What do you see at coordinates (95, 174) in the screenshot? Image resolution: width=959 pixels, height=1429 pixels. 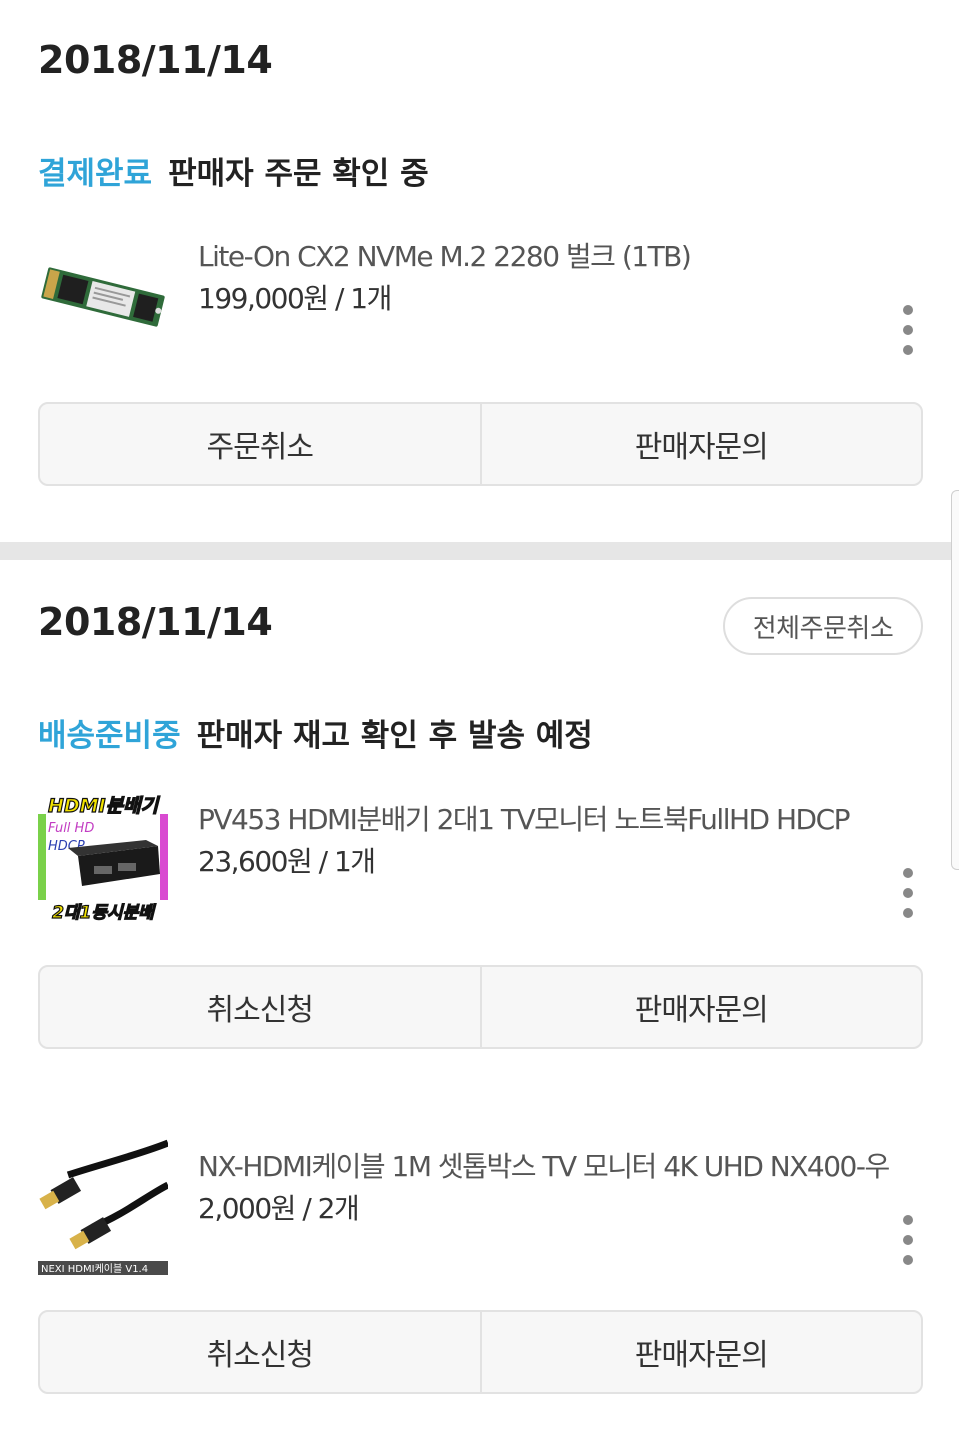 I see `status-label: 결제완료` at bounding box center [95, 174].